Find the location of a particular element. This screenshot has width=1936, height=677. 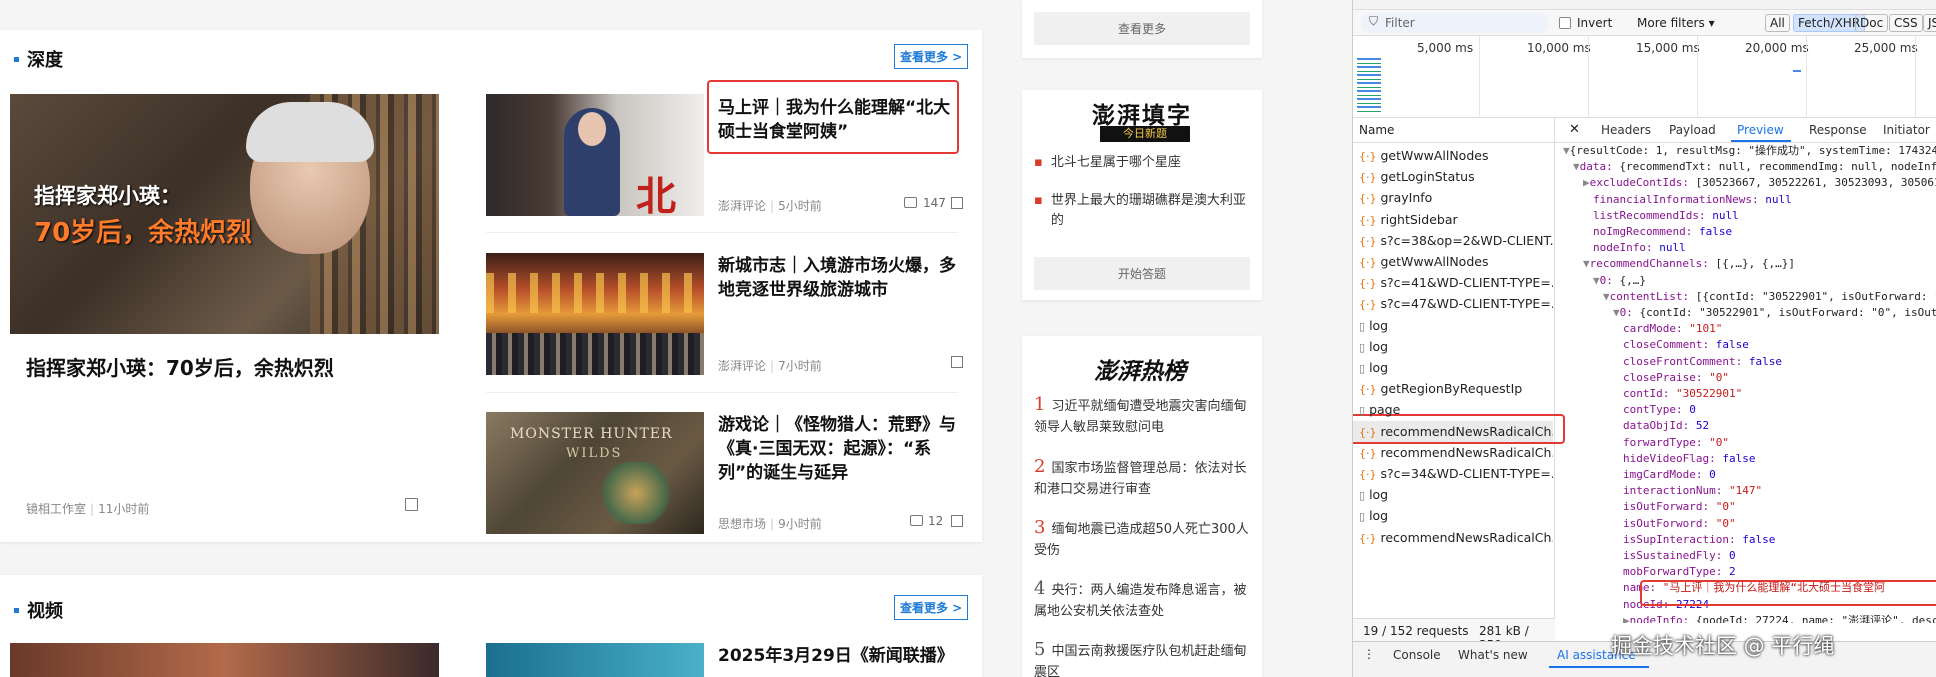

start-answer-button: 开始答题 is located at coordinates (1142, 273).